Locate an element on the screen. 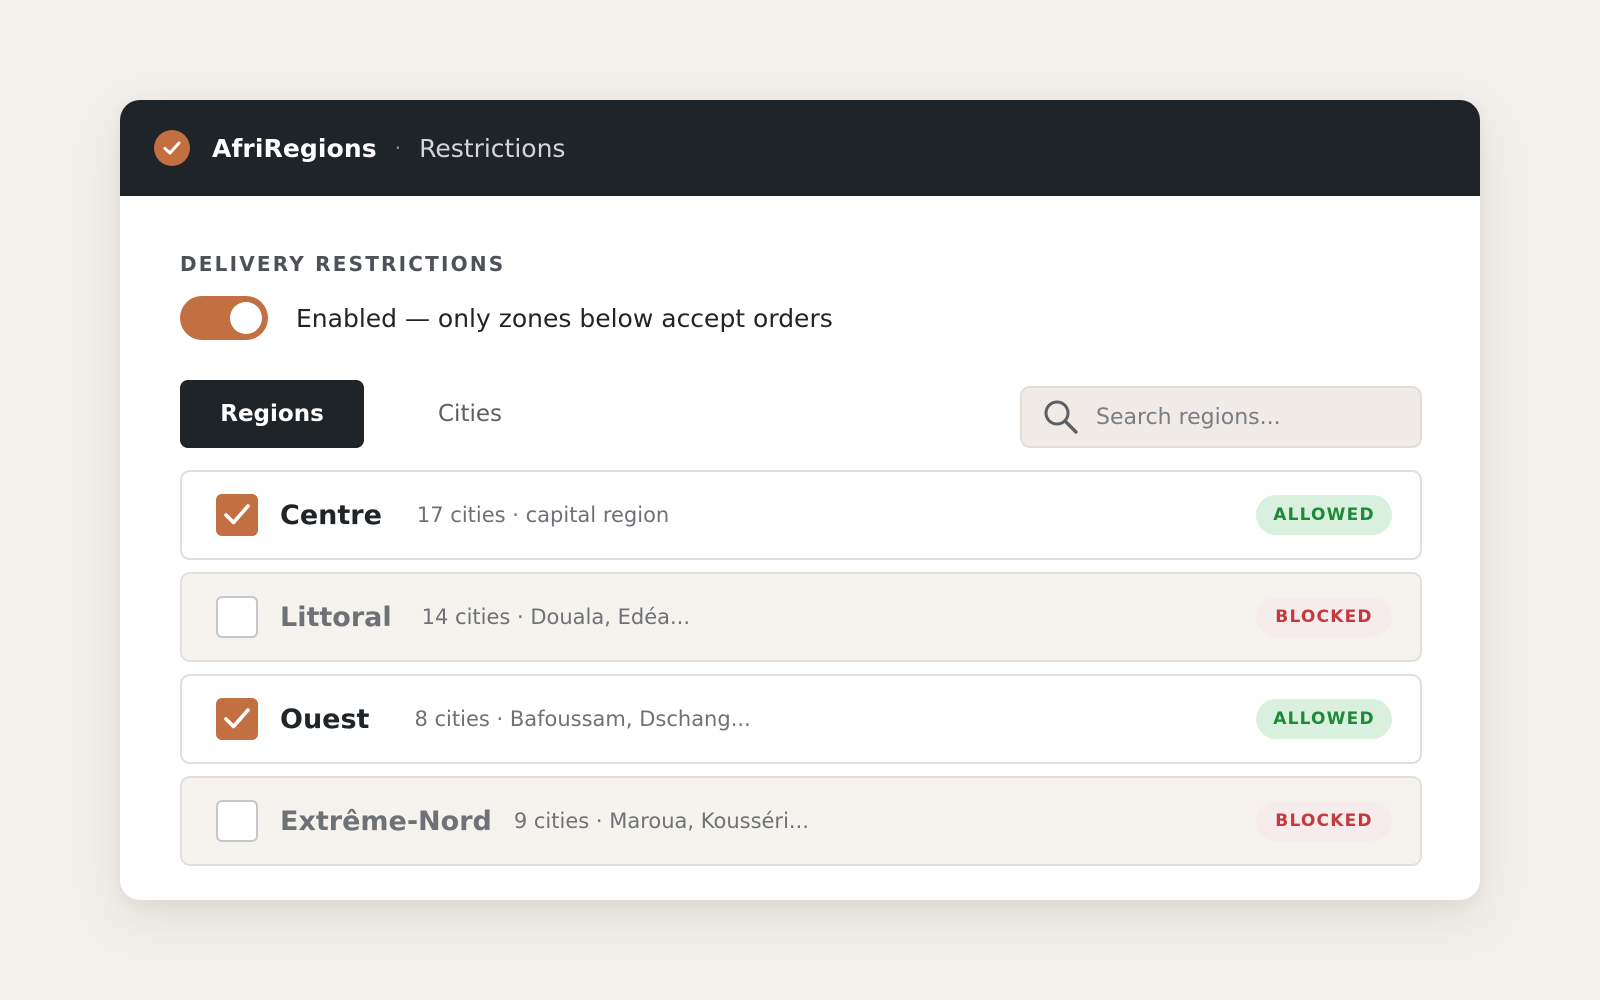 This screenshot has height=1000, width=1600. restrictions-toggle-row: Enabled — only zones below accept orders is located at coordinates (506, 318).